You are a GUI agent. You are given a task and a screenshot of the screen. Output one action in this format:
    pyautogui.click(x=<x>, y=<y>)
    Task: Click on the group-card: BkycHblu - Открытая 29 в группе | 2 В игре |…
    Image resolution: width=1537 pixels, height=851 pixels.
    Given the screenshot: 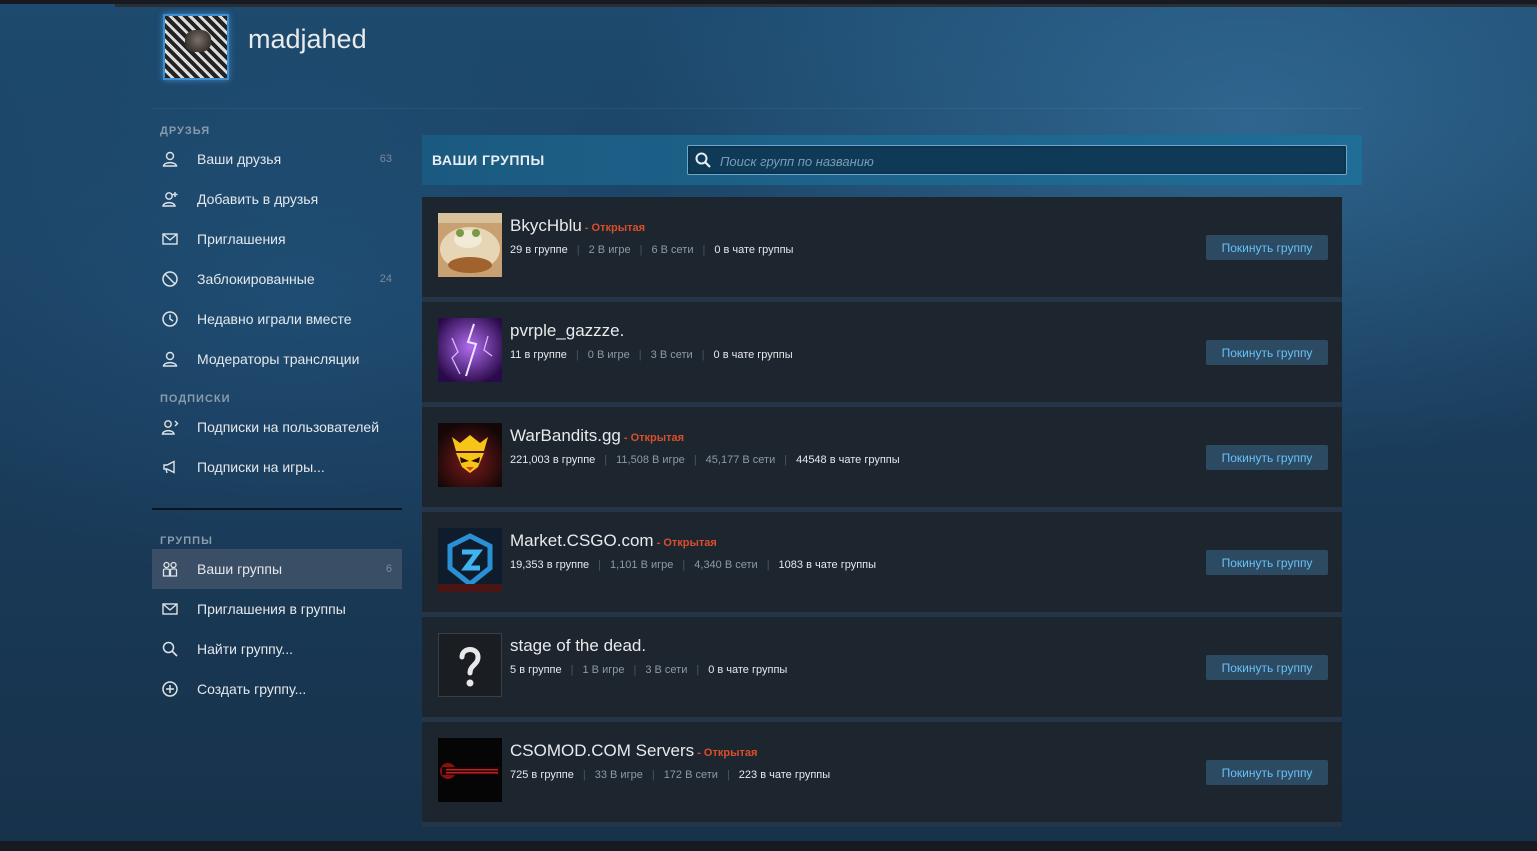 What is the action you would take?
    pyautogui.click(x=882, y=249)
    